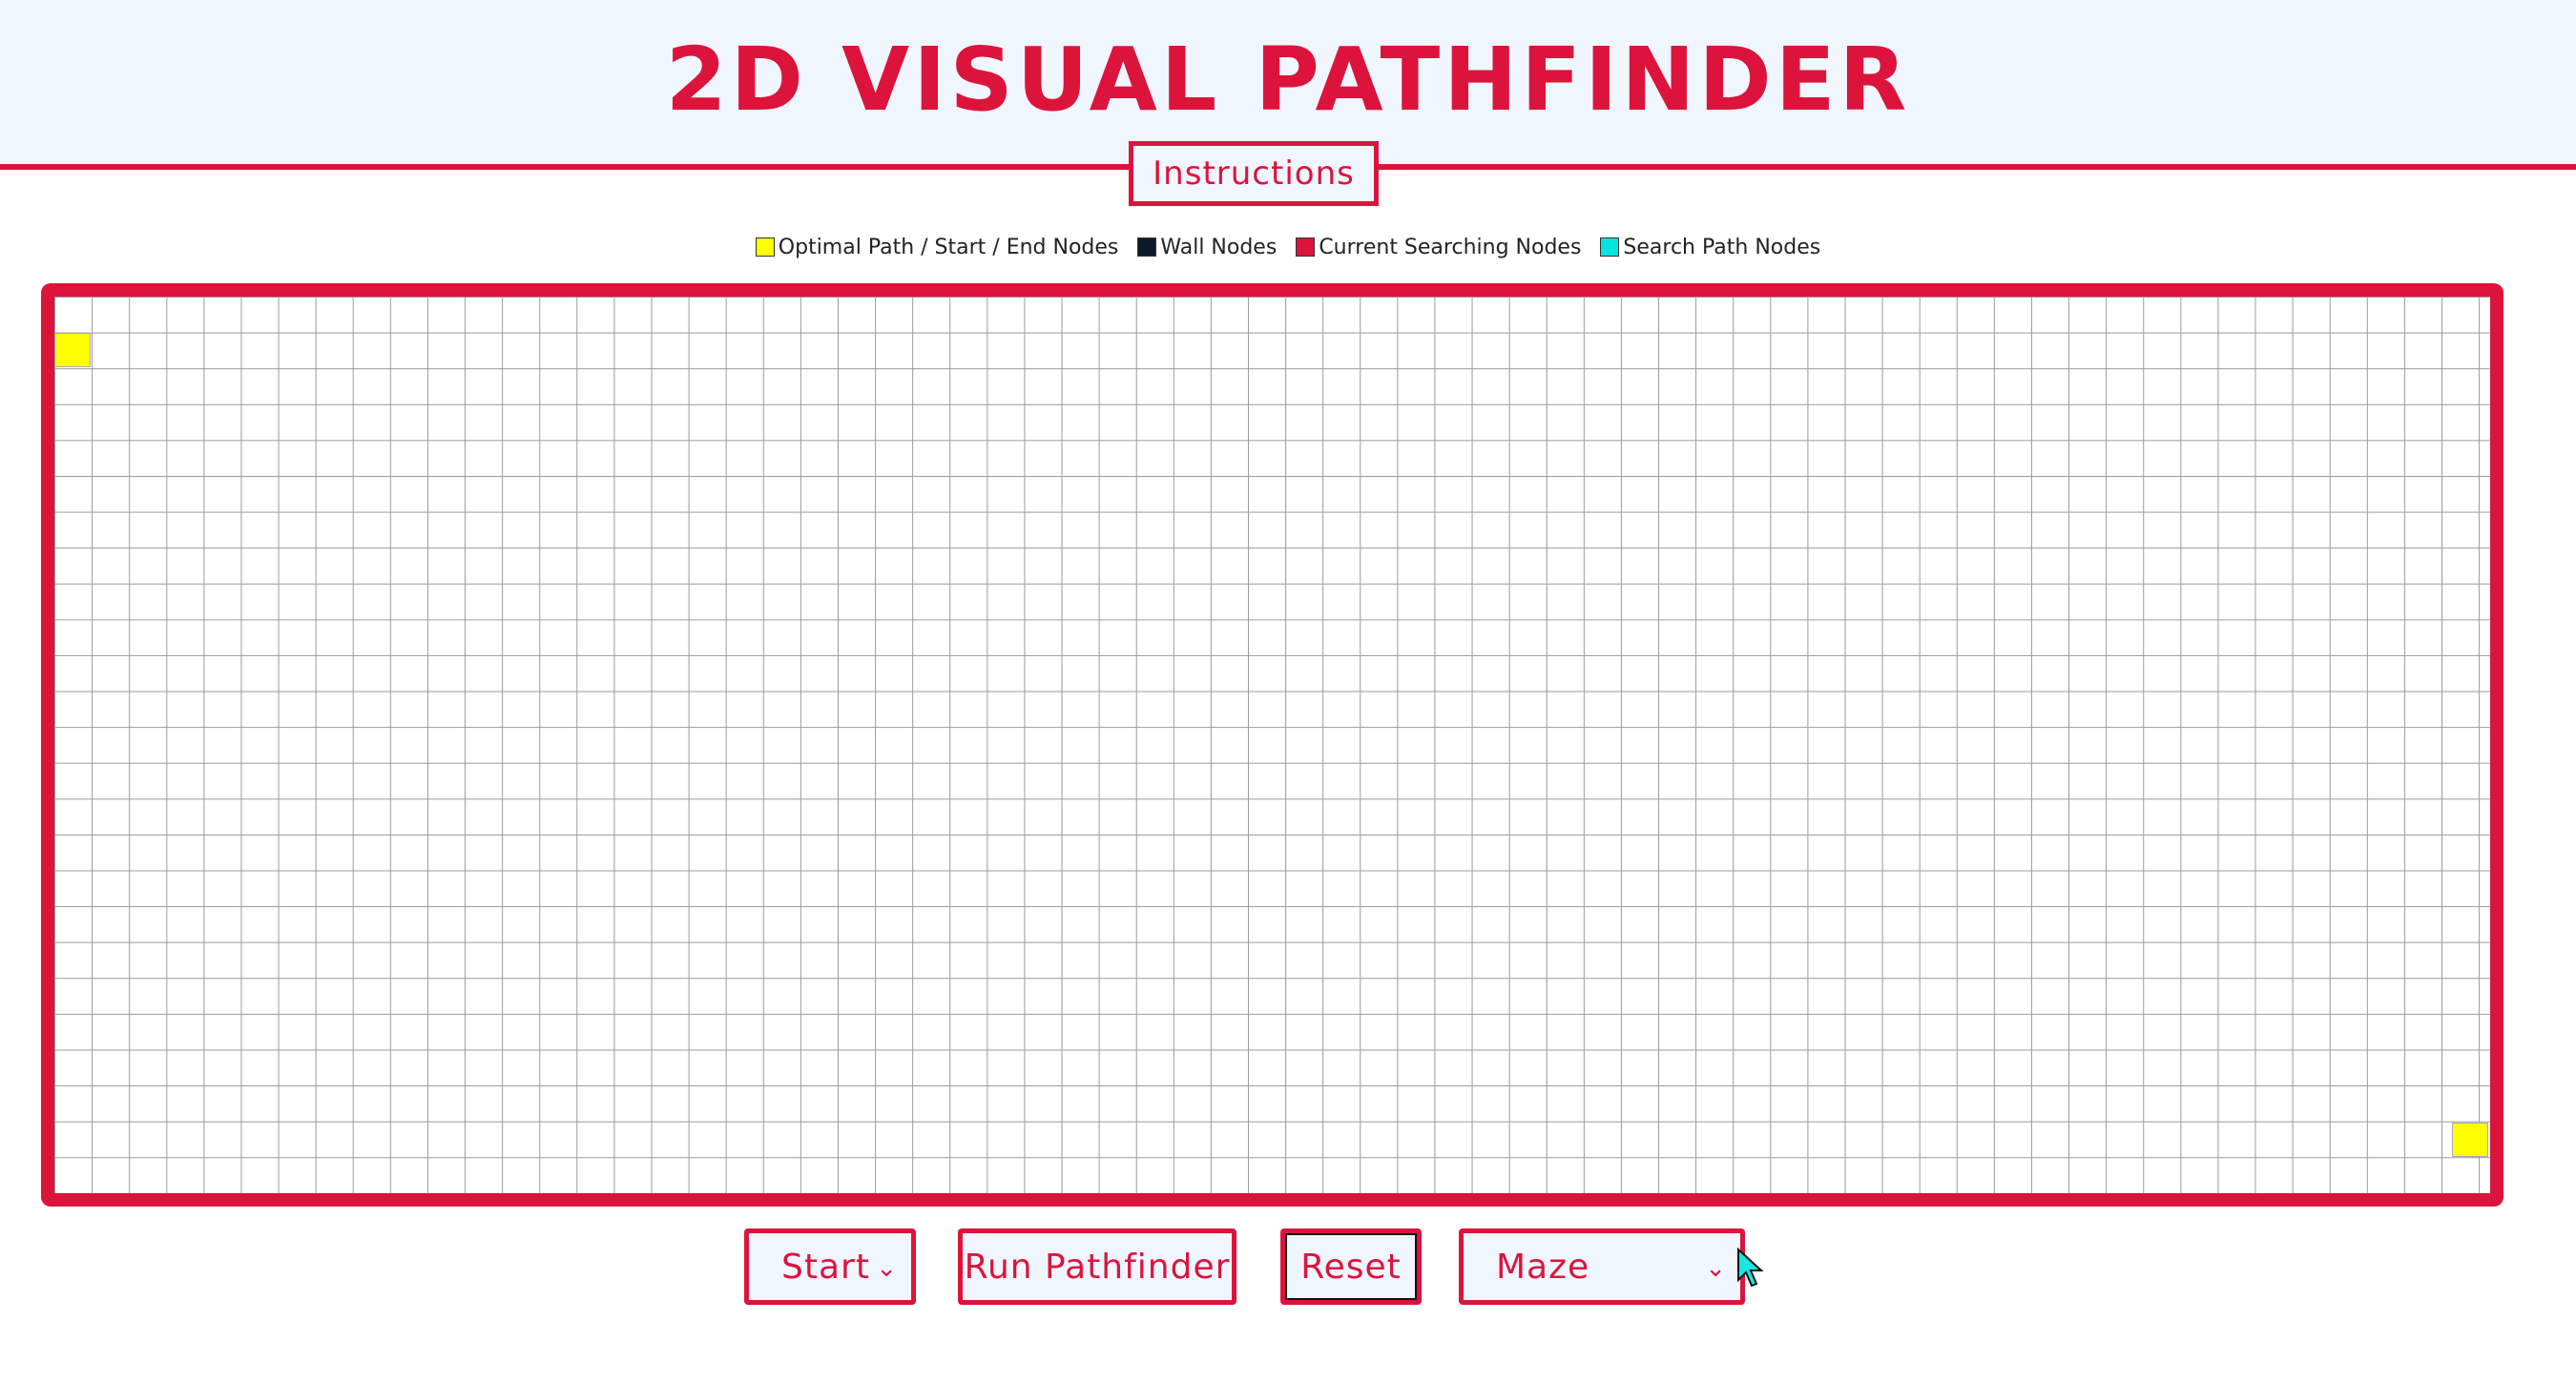 The width and height of the screenshot is (2576, 1383). What do you see at coordinates (1254, 173) in the screenshot?
I see `instructions-button: Instructions` at bounding box center [1254, 173].